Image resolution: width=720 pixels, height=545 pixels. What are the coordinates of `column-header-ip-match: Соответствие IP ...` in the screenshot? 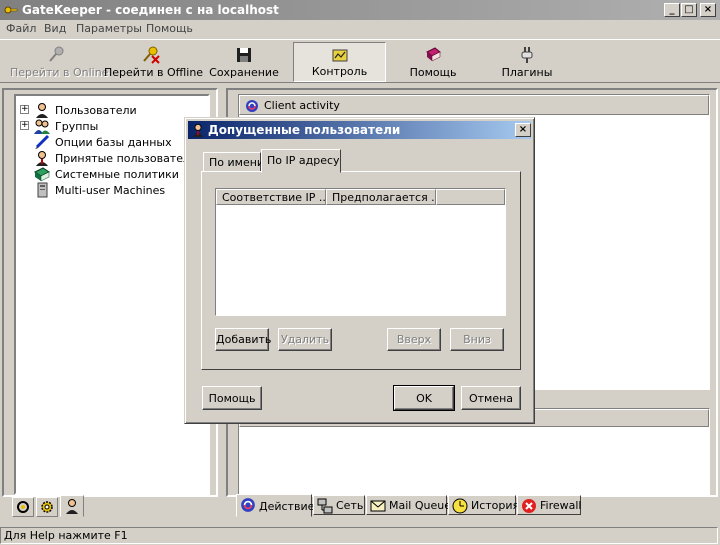 It's located at (271, 197).